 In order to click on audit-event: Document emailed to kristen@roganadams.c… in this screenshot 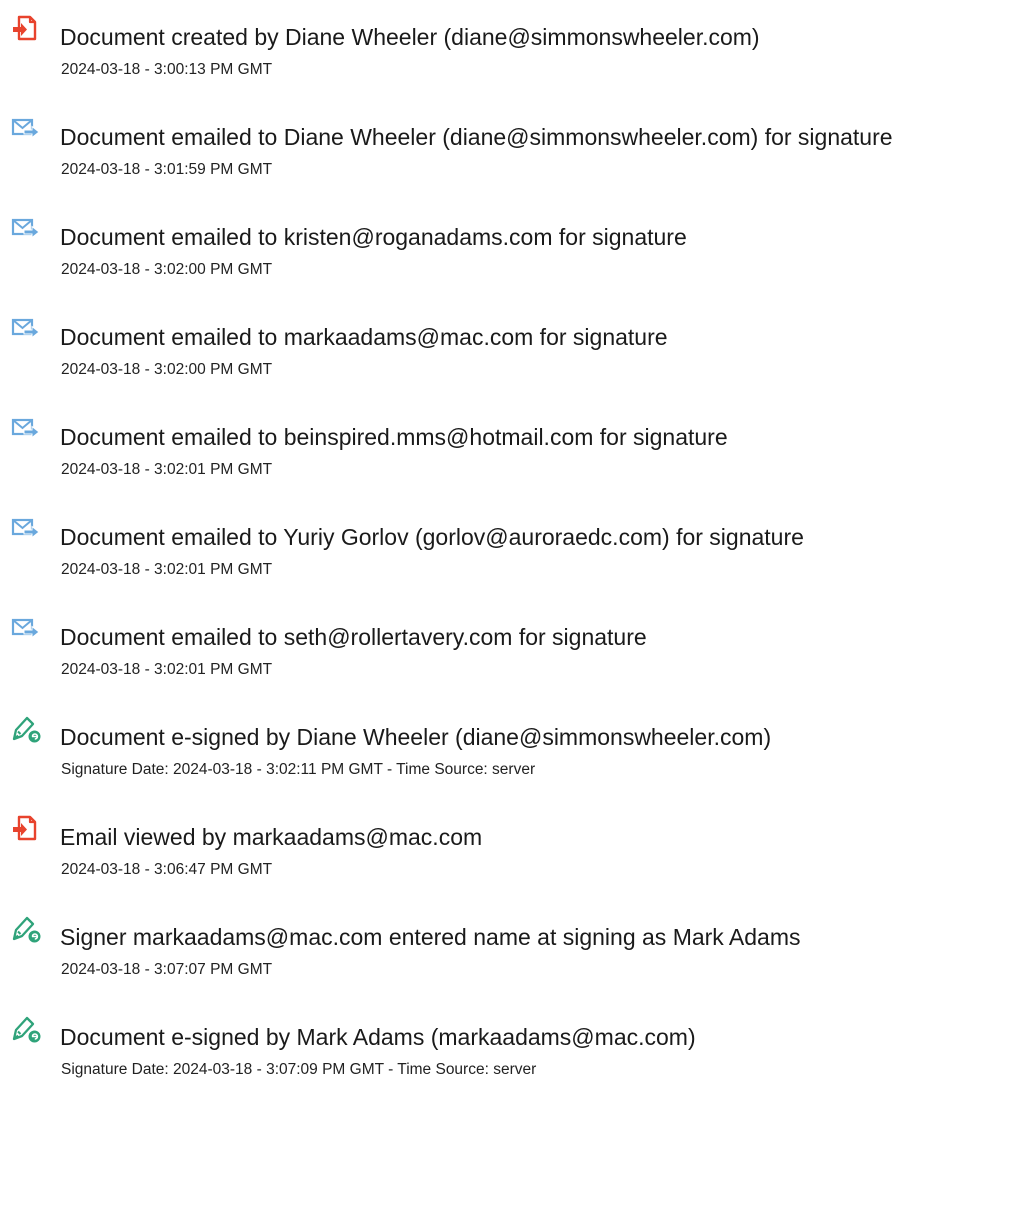, I will do `click(513, 262)`.